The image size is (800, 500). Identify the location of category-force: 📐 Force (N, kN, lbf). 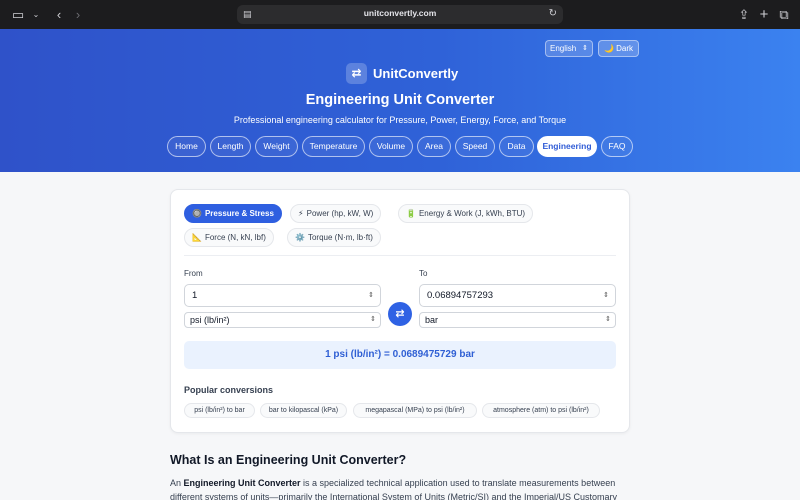
(229, 237).